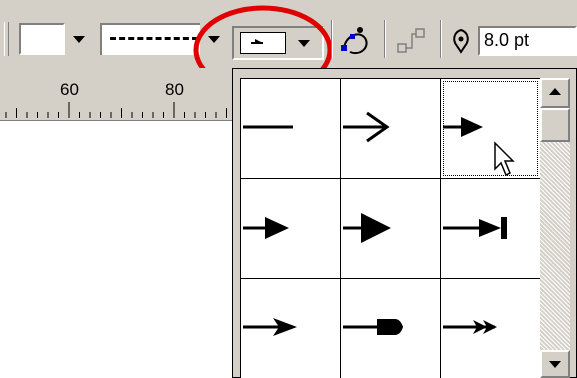 The height and width of the screenshot is (378, 577). Describe the element at coordinates (290, 228) in the screenshot. I see `arrow-style-filled-arrow` at that location.